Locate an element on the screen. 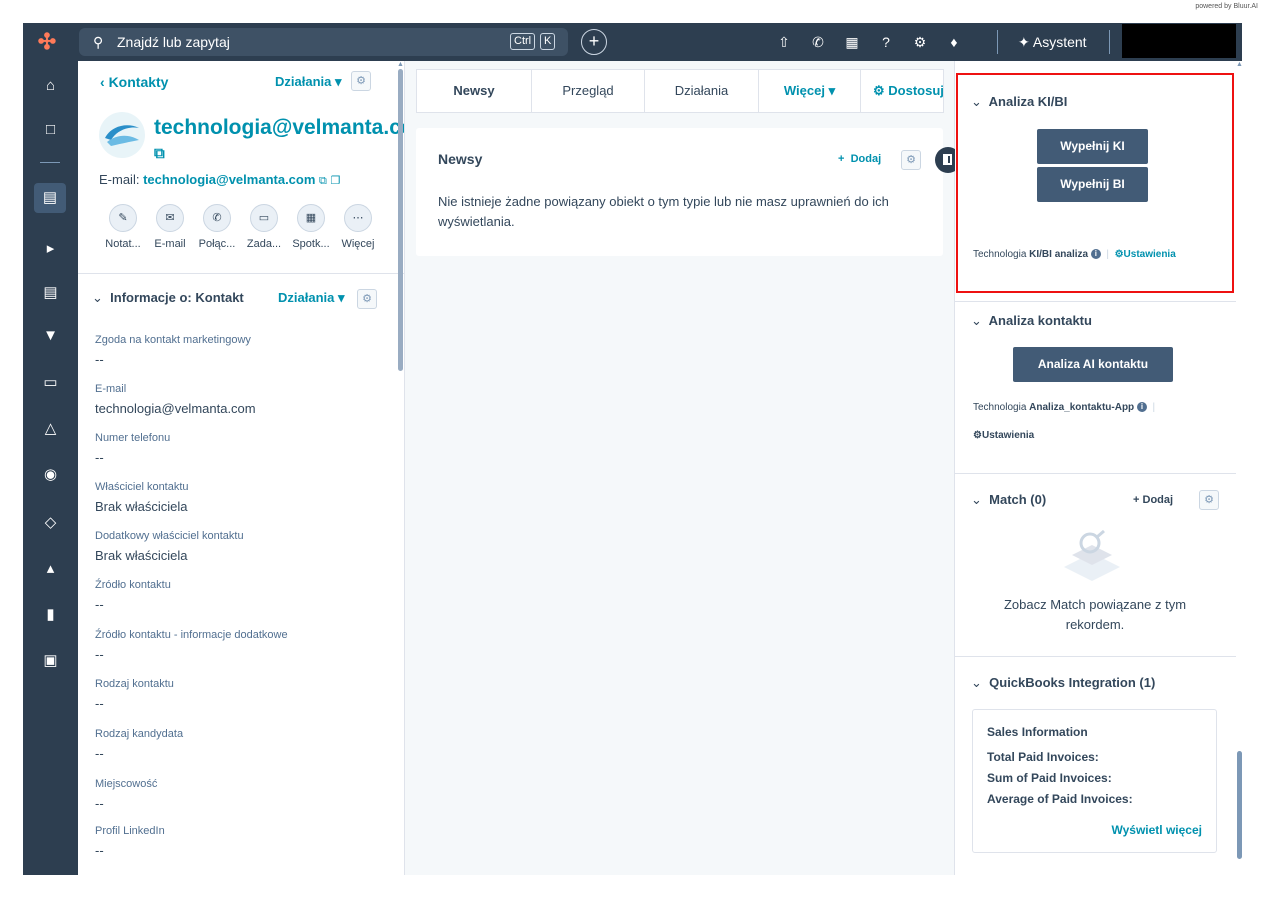 The height and width of the screenshot is (897, 1266). news-settings-gear-icon: ⚙ is located at coordinates (911, 160).